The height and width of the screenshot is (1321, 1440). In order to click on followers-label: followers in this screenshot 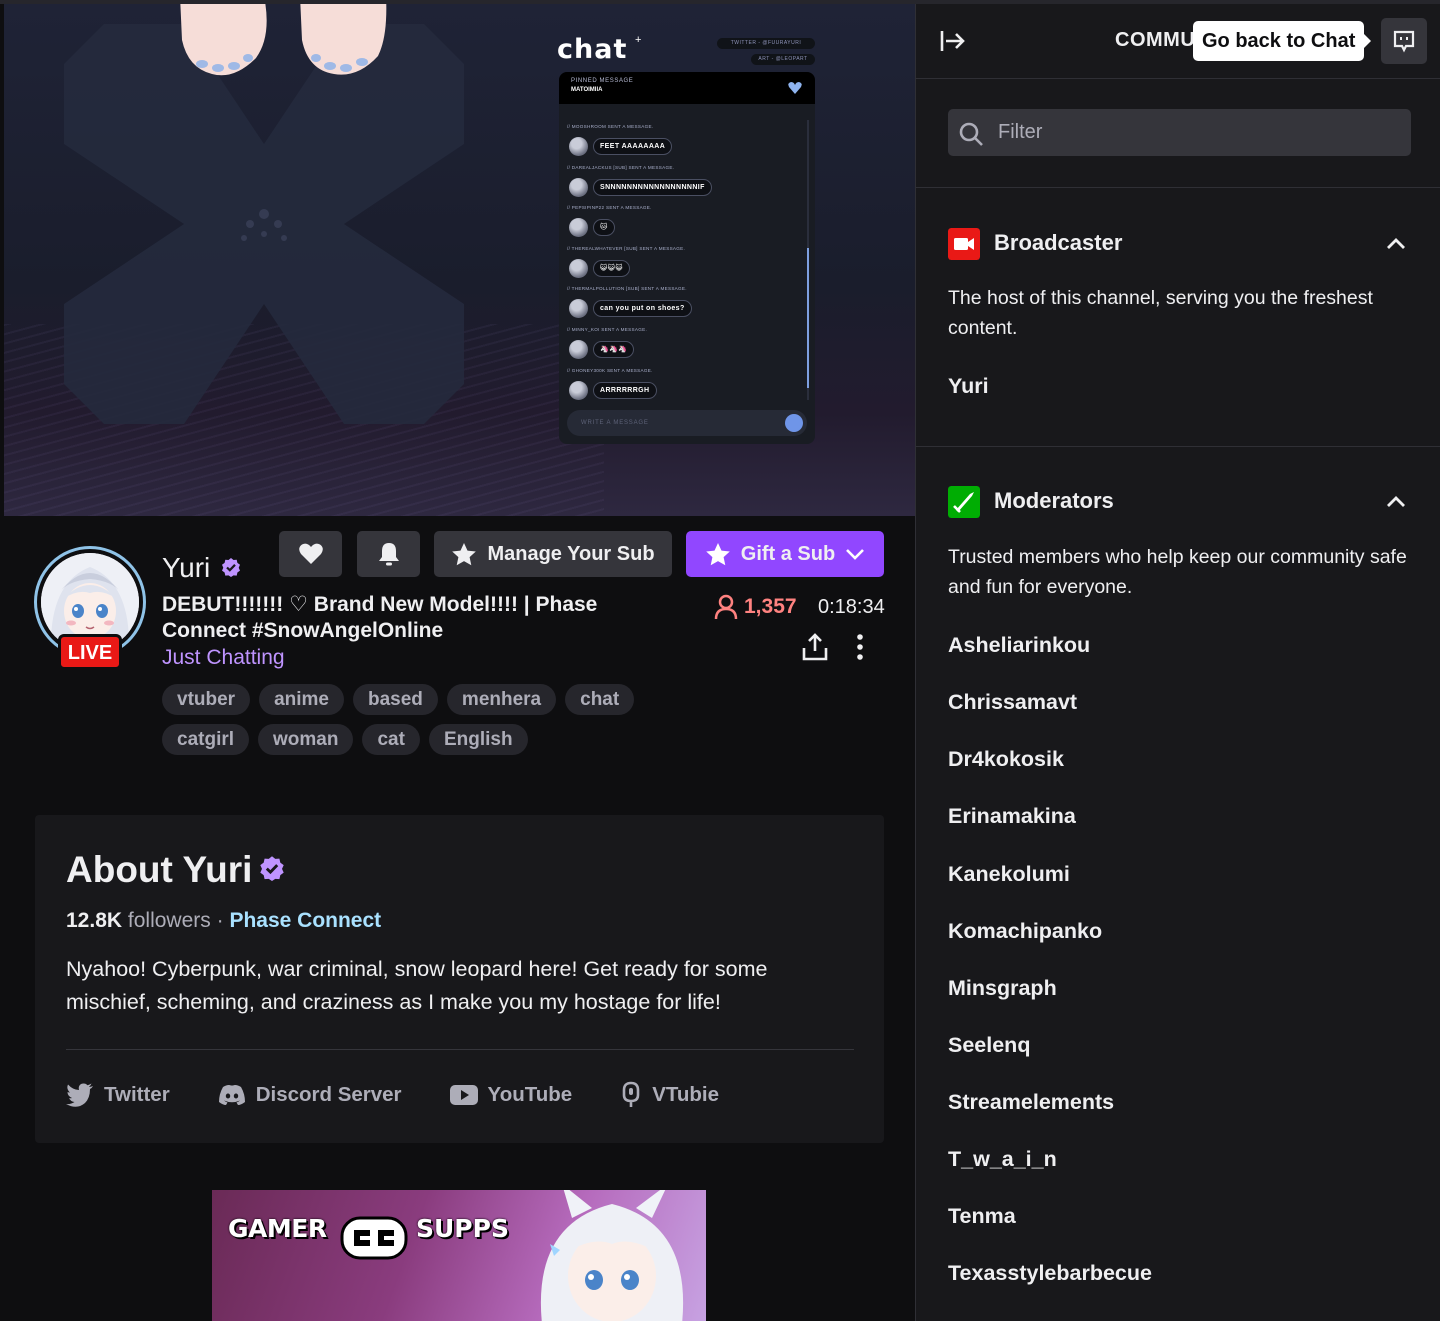, I will do `click(169, 920)`.